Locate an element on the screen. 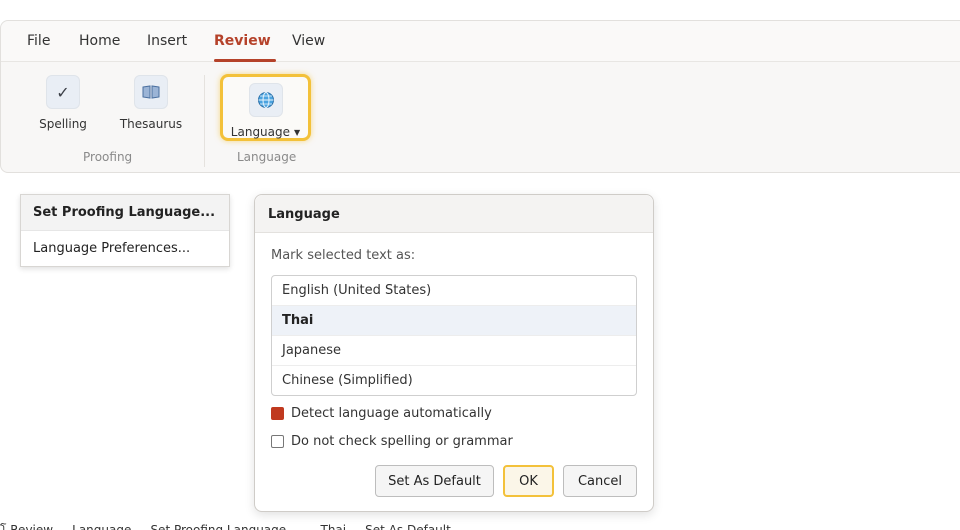  detect-language-label: Detect language automatically is located at coordinates (391, 413).